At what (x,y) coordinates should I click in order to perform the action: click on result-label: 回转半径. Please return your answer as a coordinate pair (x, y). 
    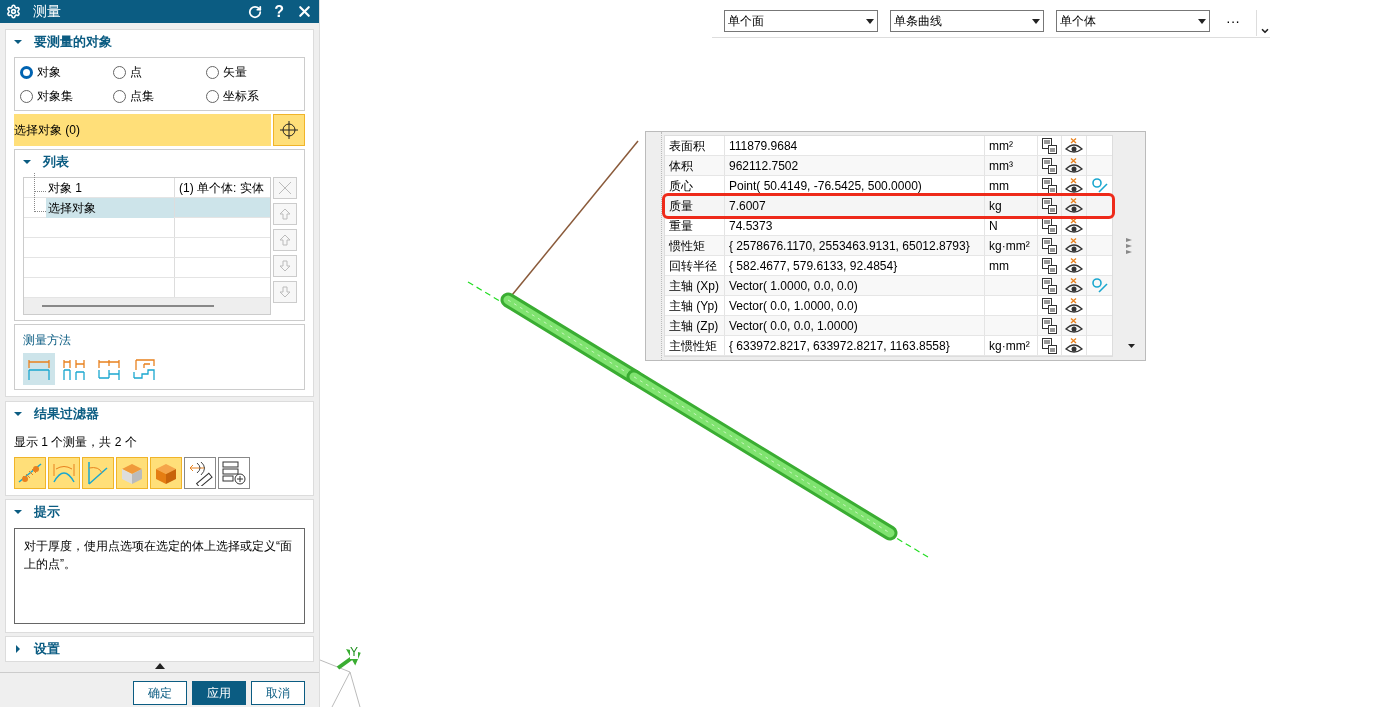
    Looking at the image, I should click on (693, 266).